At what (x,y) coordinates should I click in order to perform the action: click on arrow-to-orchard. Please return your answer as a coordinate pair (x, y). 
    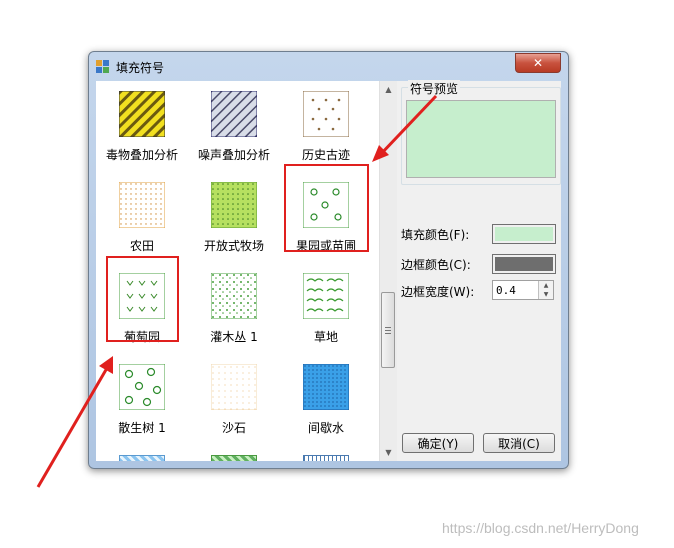
    Looking at the image, I should click on (408, 125).